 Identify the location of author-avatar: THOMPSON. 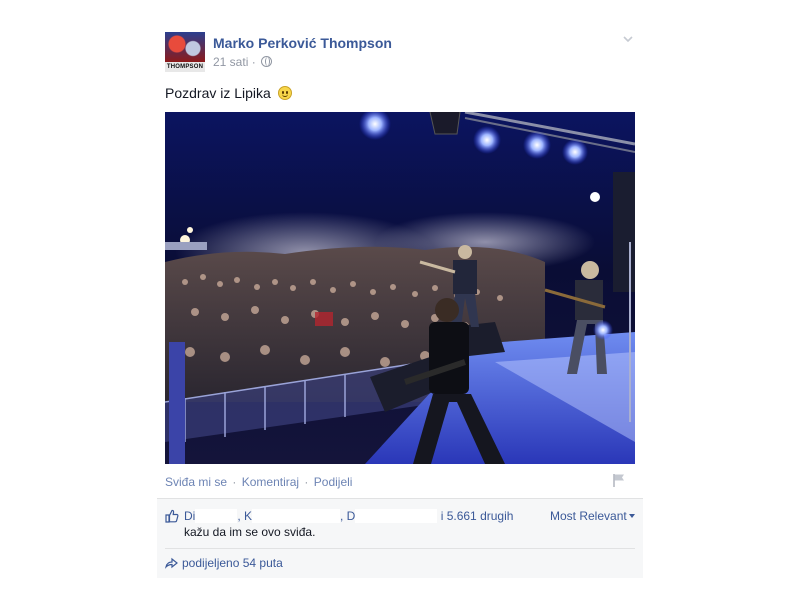
(185, 52).